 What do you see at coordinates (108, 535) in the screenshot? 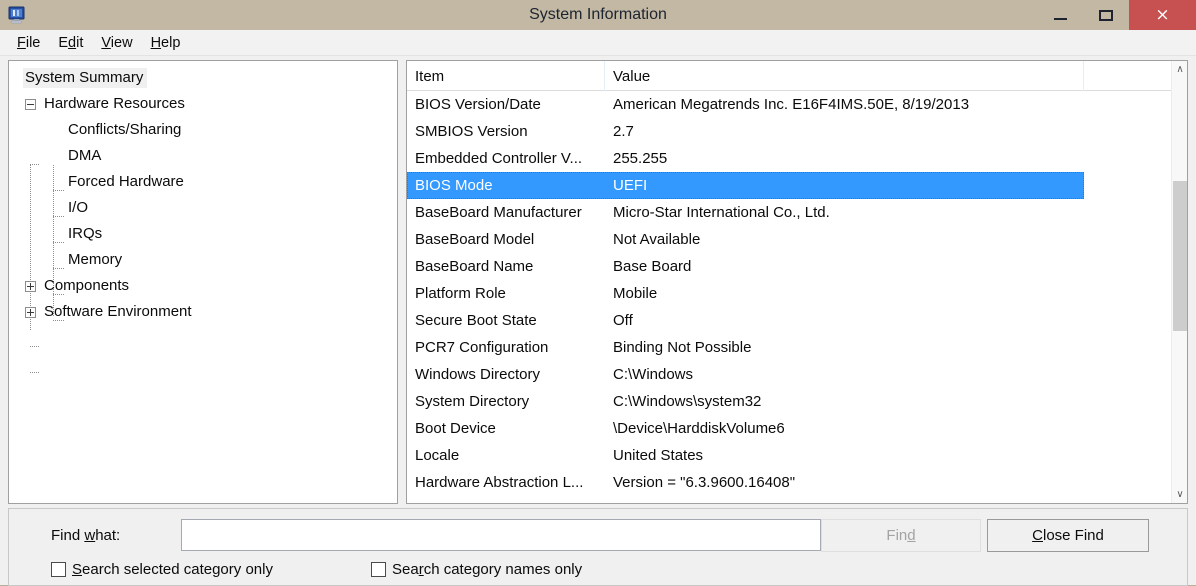
I see `find-label-post: hat:` at bounding box center [108, 535].